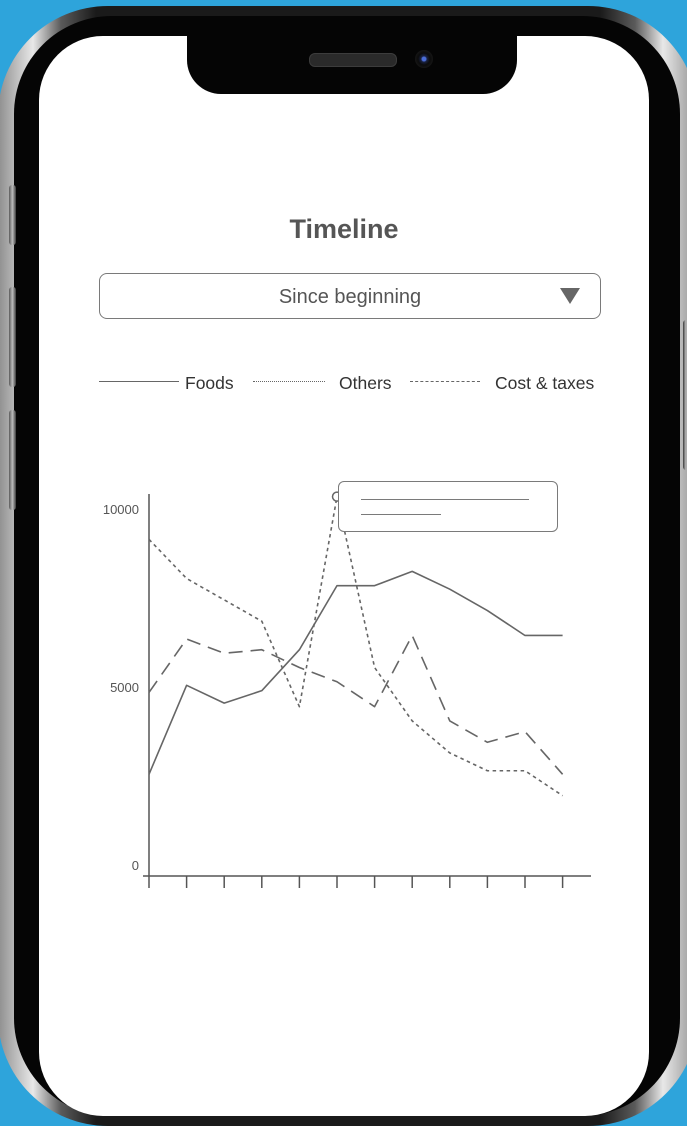 The height and width of the screenshot is (1126, 687). I want to click on volume-down-button, so click(12, 460).